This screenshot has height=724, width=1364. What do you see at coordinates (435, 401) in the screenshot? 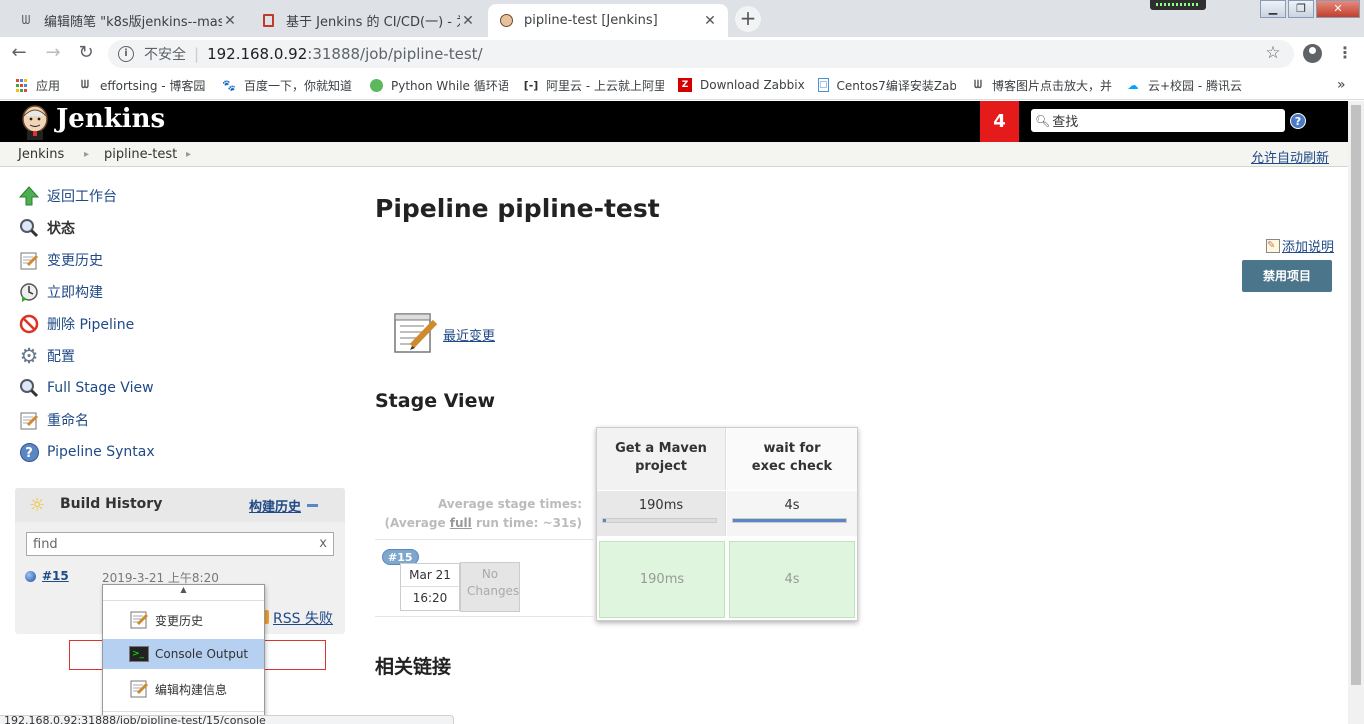
I see `stage-view-title: Stage View` at bounding box center [435, 401].